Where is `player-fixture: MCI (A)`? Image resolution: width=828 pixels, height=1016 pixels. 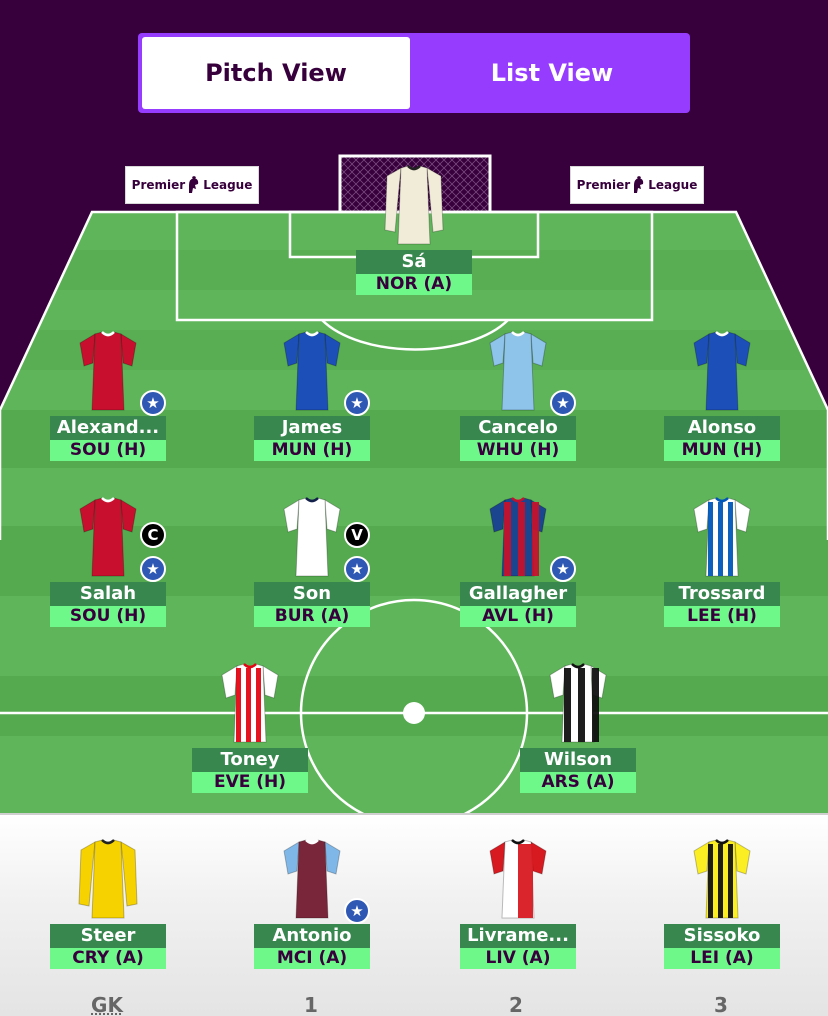 player-fixture: MCI (A) is located at coordinates (312, 958).